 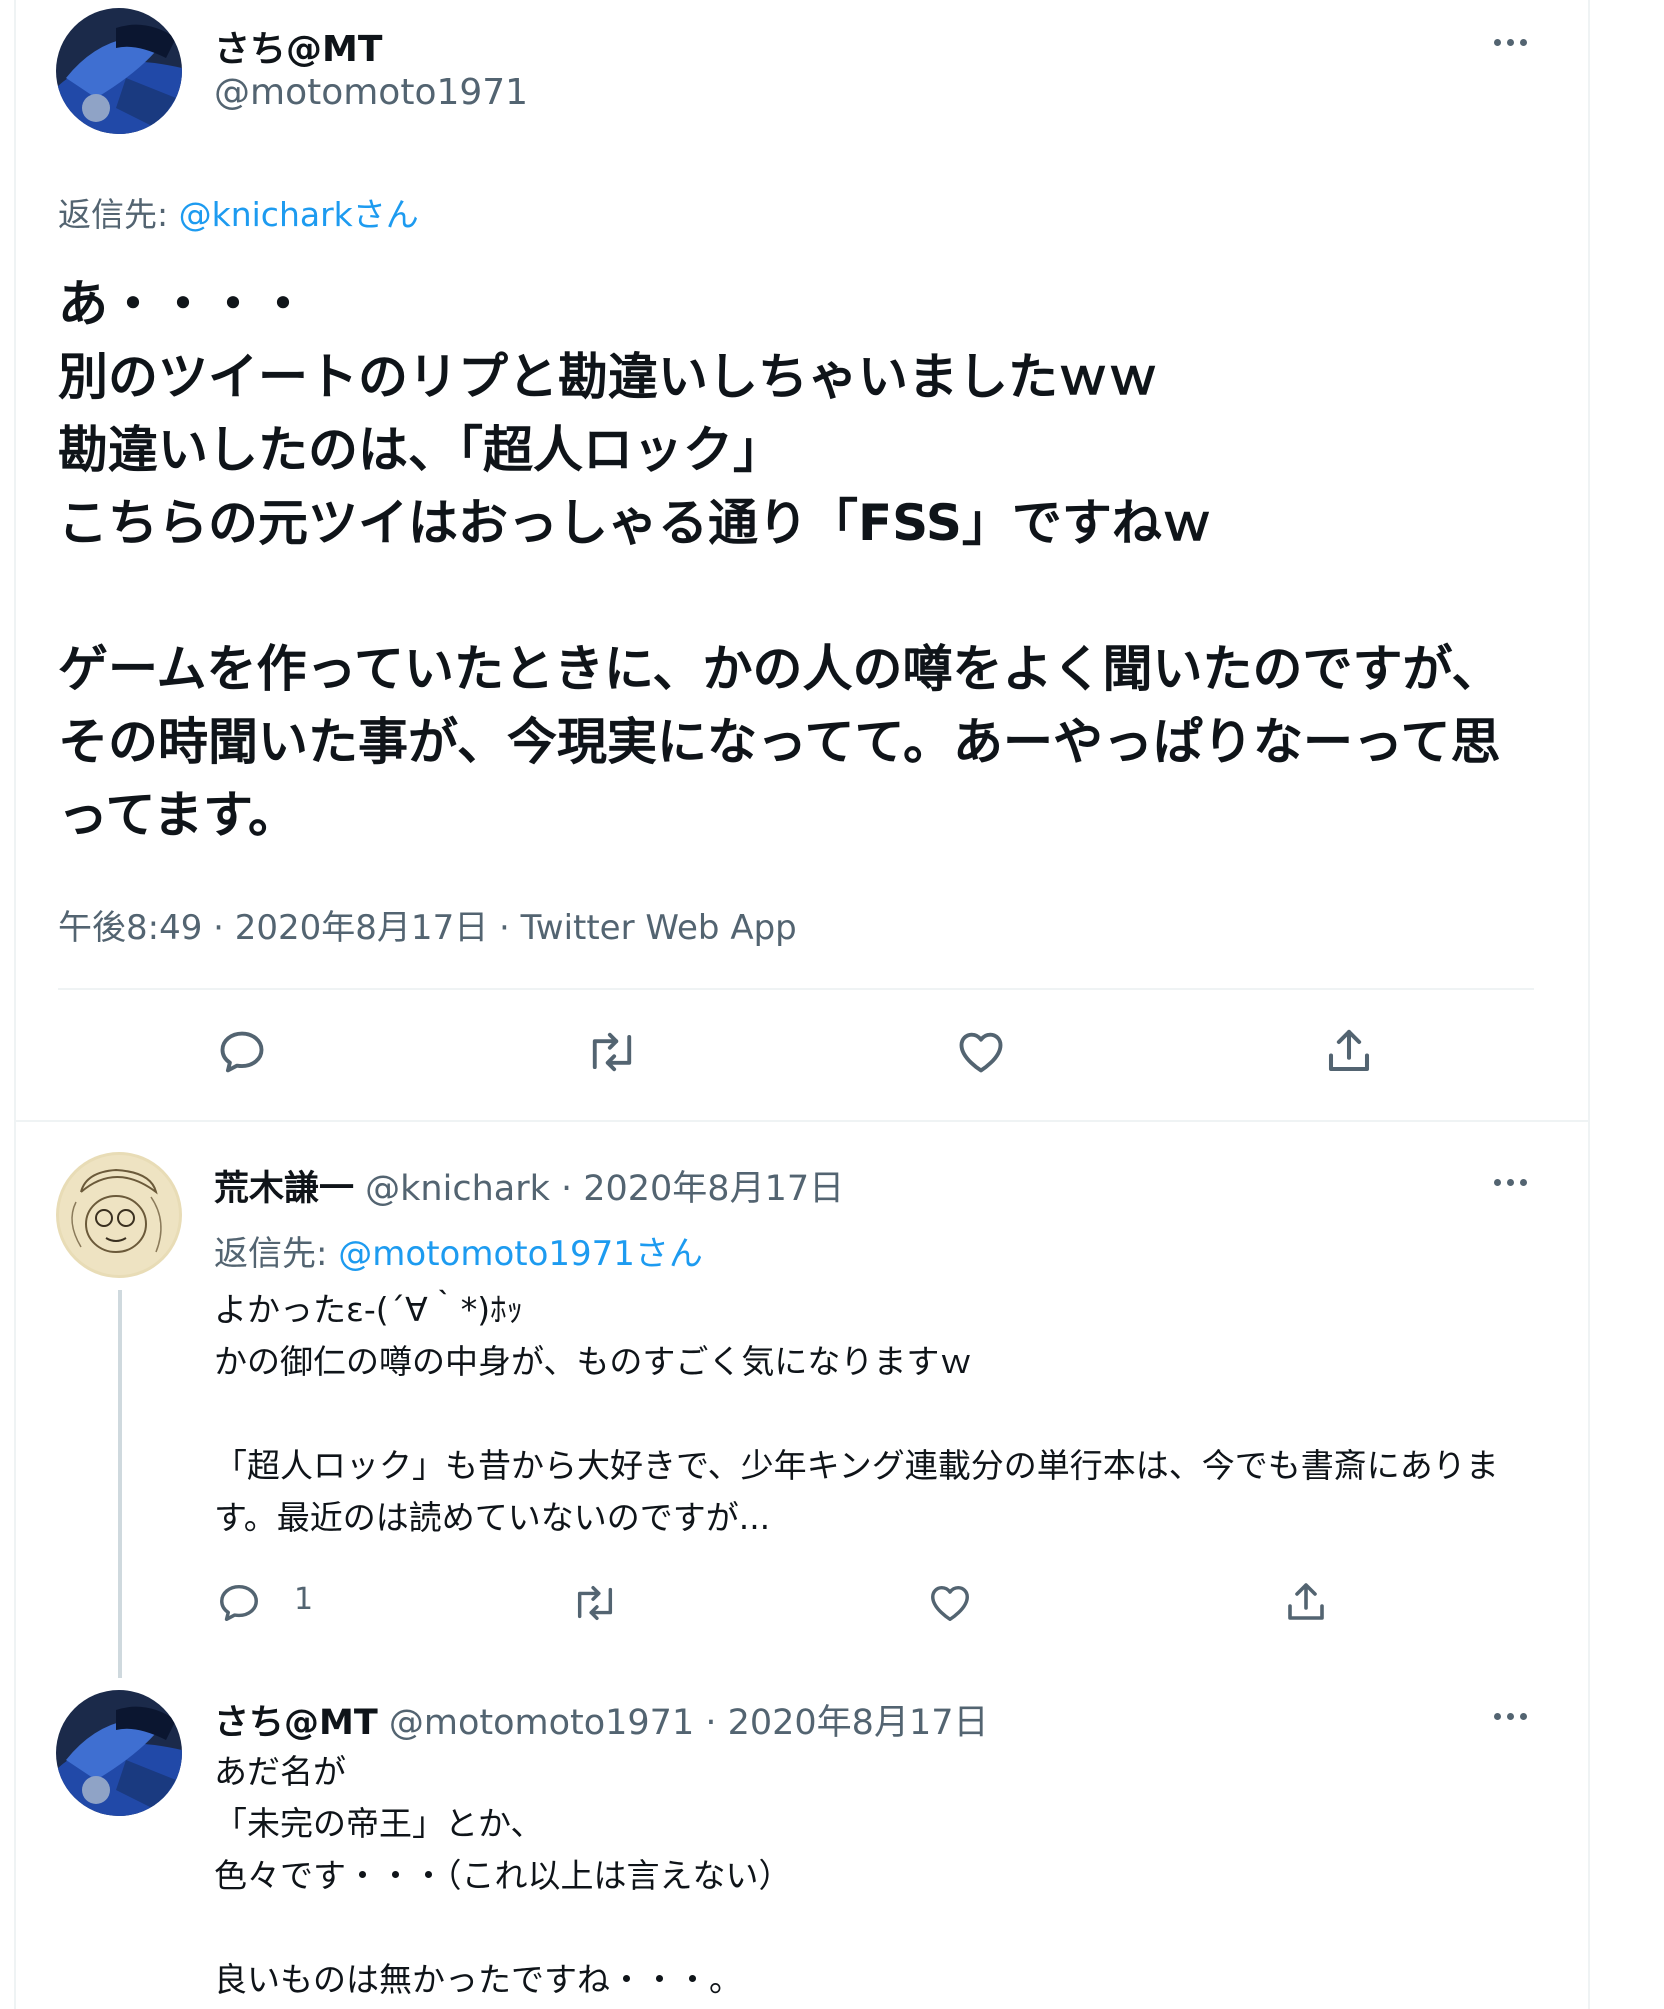 I want to click on handle-and-date: @knichark · 2020年8月17日, so click(x=604, y=1189).